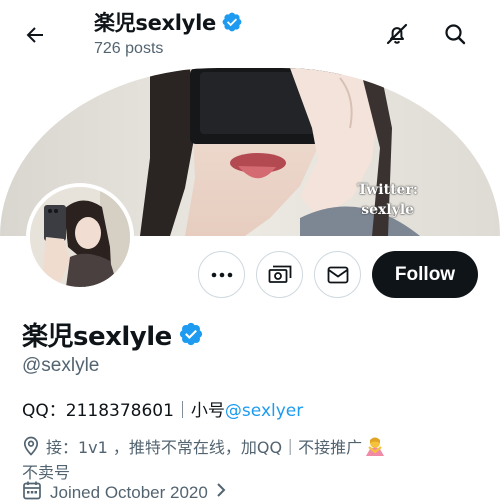 This screenshot has width=500, height=500. What do you see at coordinates (129, 491) in the screenshot?
I see `joined-text: Joined October 2020` at bounding box center [129, 491].